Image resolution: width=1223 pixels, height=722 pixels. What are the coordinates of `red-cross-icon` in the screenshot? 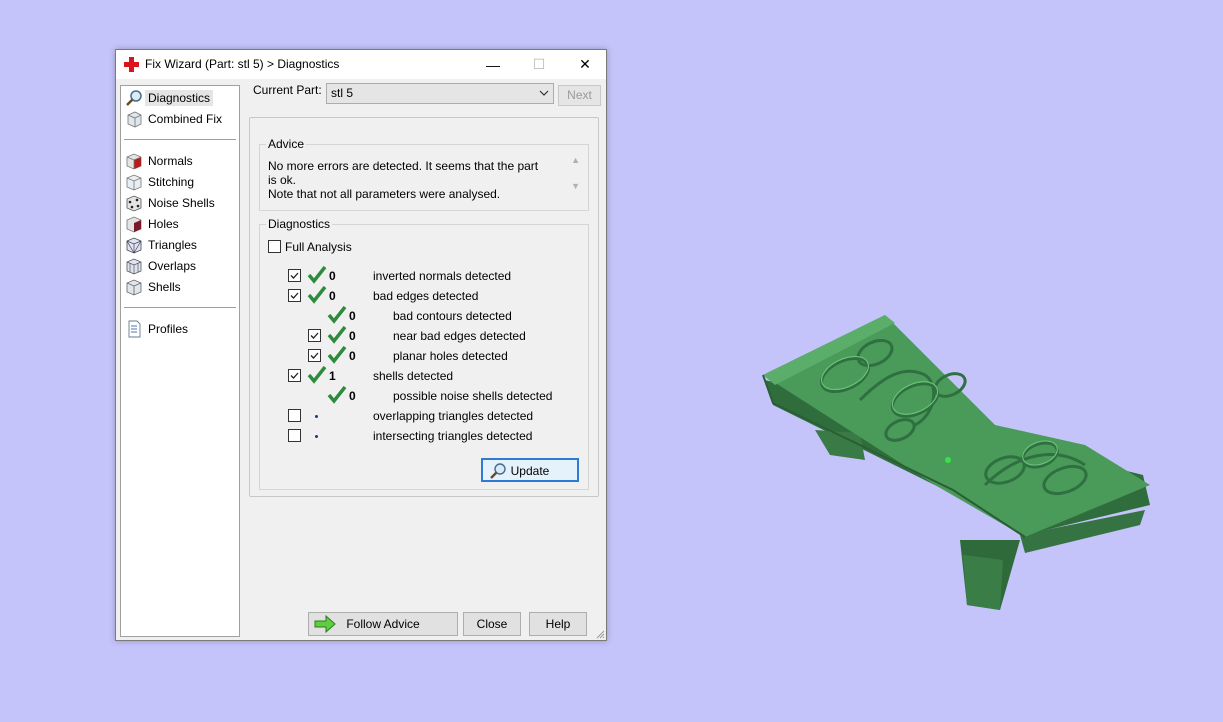 It's located at (131, 64).